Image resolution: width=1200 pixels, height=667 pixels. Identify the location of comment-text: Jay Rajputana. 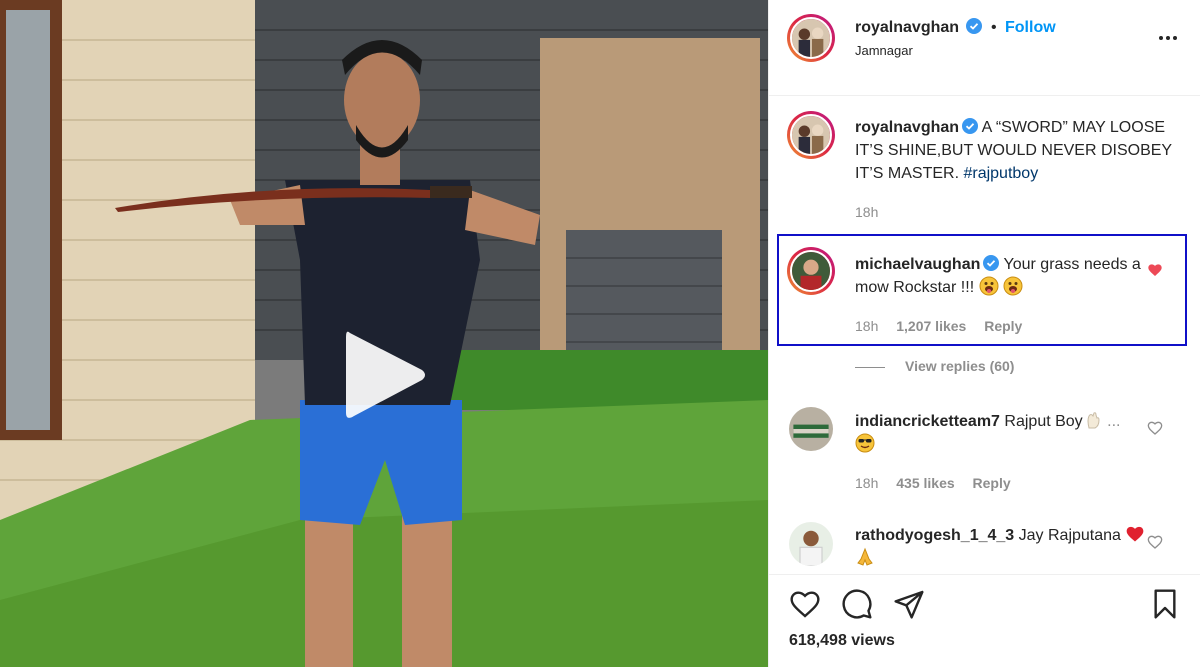
(1069, 535).